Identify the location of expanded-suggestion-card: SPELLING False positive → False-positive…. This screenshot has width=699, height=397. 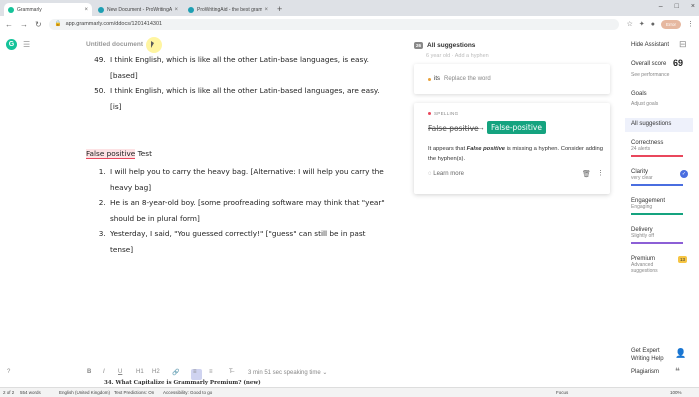
(512, 148).